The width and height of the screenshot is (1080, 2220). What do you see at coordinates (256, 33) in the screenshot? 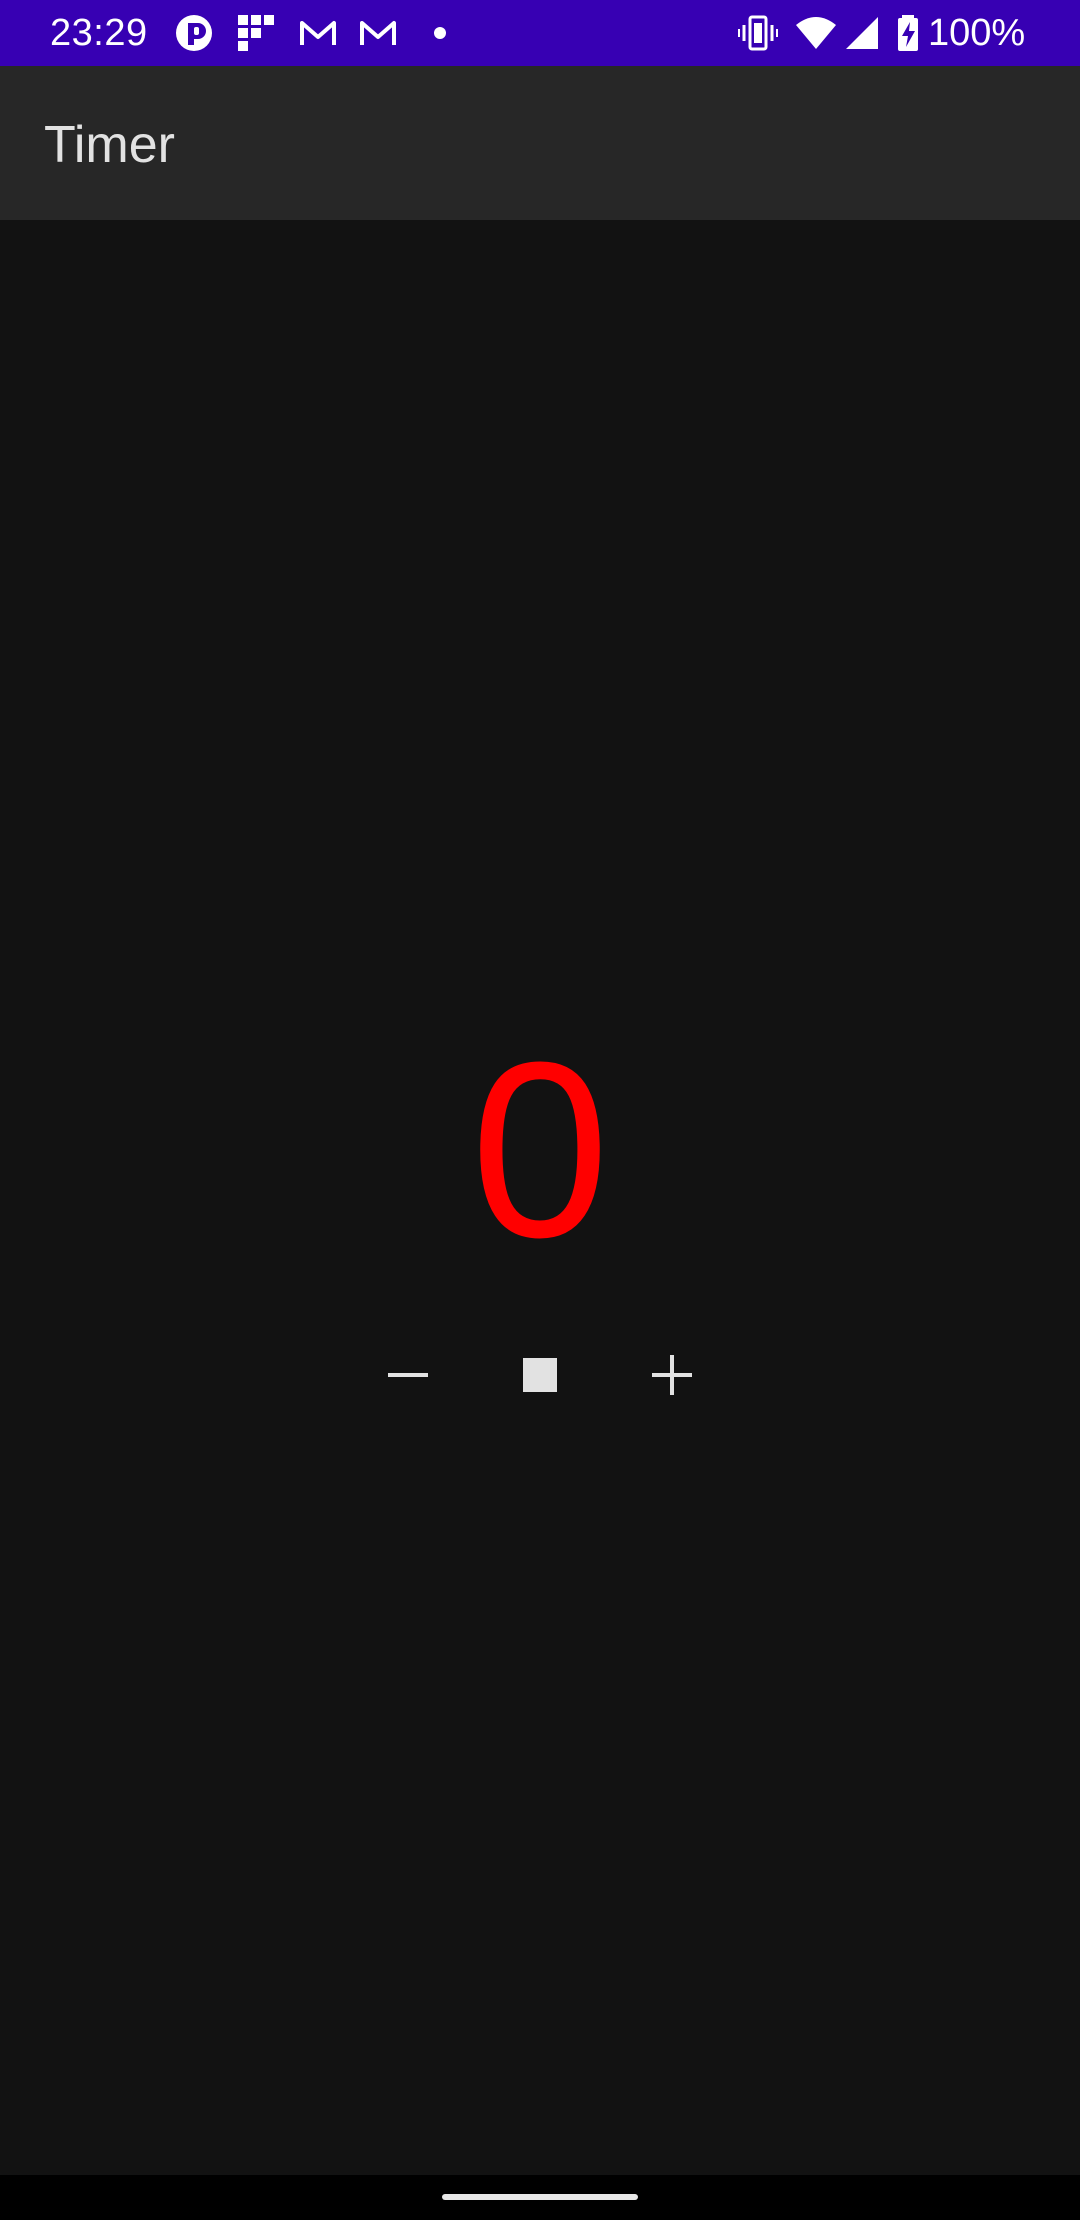
I see `grid-app-icon` at bounding box center [256, 33].